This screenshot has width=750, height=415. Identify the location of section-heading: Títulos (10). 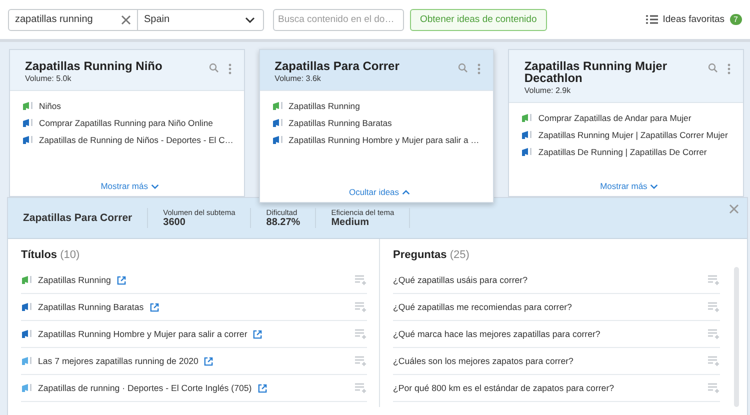
(51, 255).